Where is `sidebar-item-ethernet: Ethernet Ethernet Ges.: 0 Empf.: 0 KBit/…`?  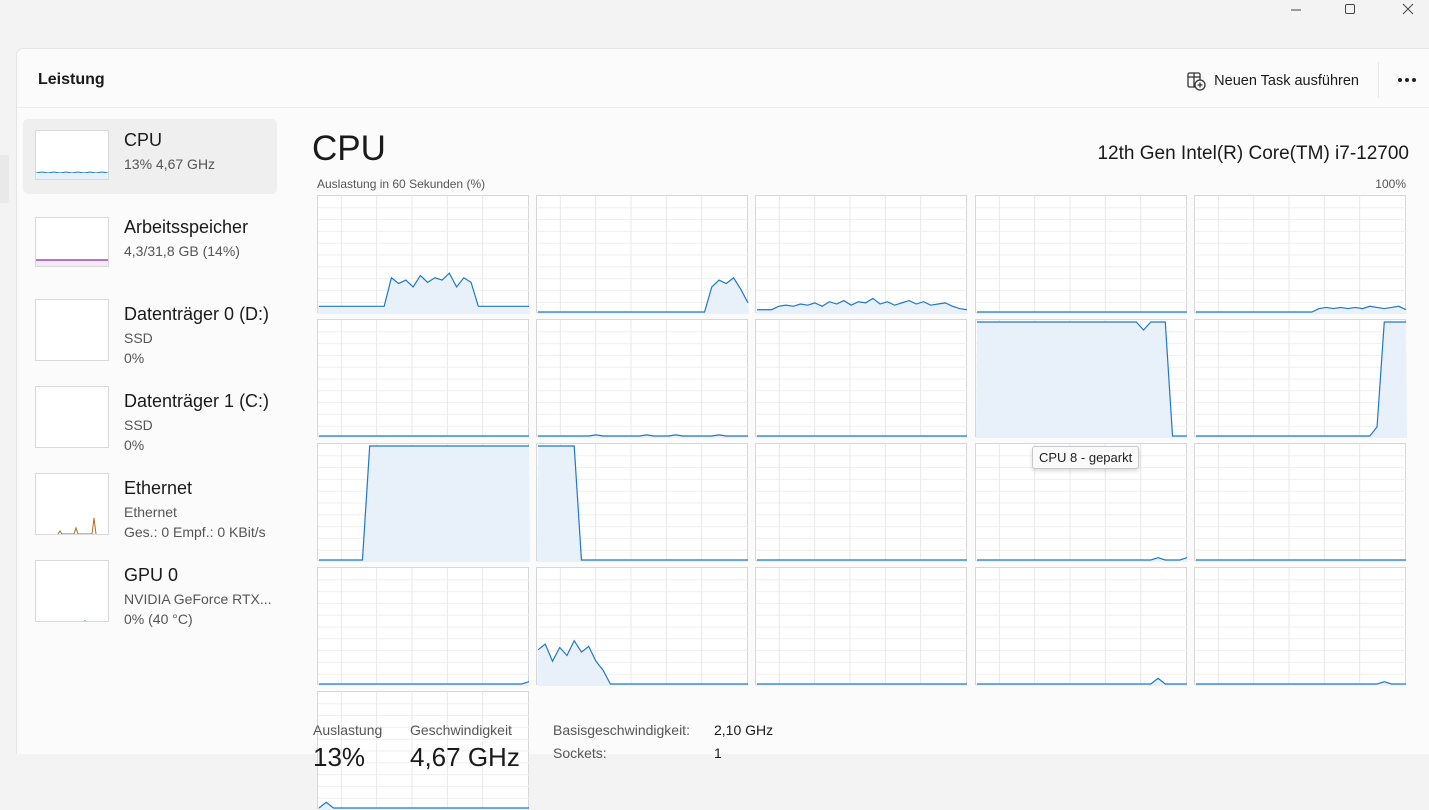
sidebar-item-ethernet: Ethernet Ethernet Ges.: 0 Empf.: 0 KBit/… is located at coordinates (150, 504).